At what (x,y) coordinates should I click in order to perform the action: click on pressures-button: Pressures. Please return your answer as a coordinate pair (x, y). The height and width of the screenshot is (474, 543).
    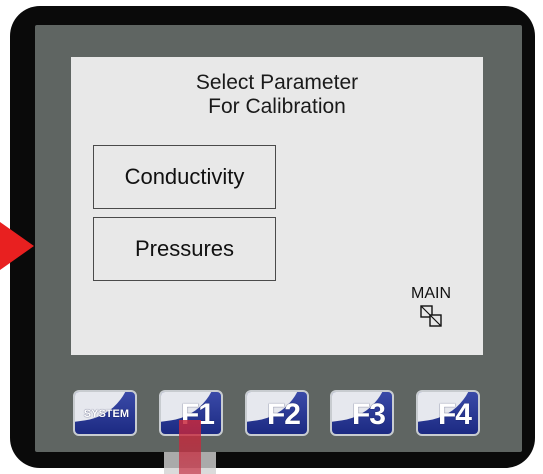
    Looking at the image, I should click on (184, 249).